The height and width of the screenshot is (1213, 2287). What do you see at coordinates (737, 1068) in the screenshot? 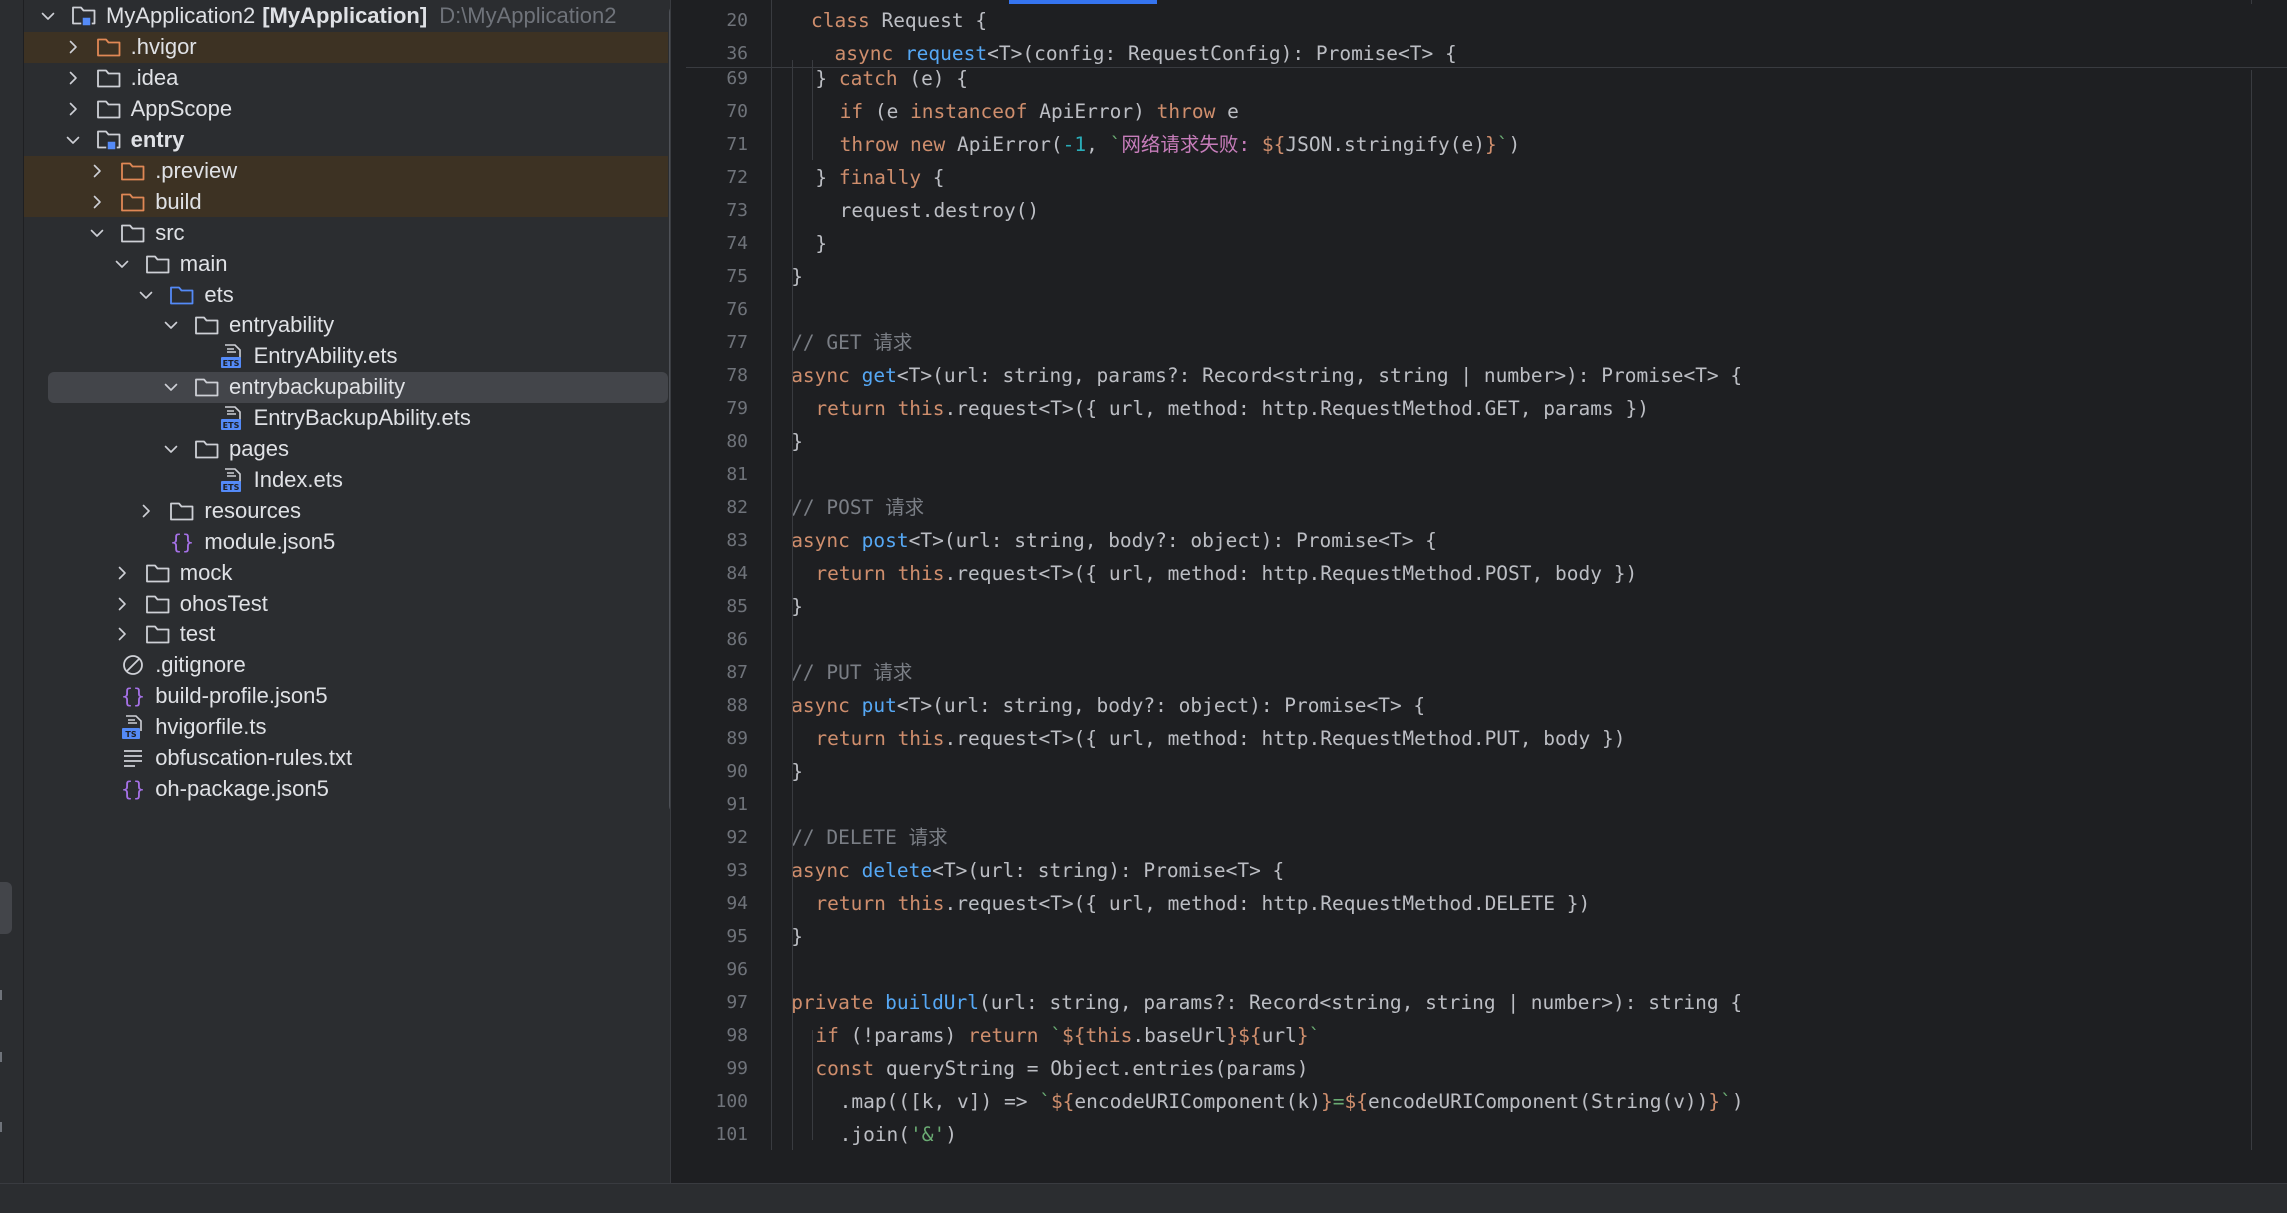
I see `line-number: 99` at bounding box center [737, 1068].